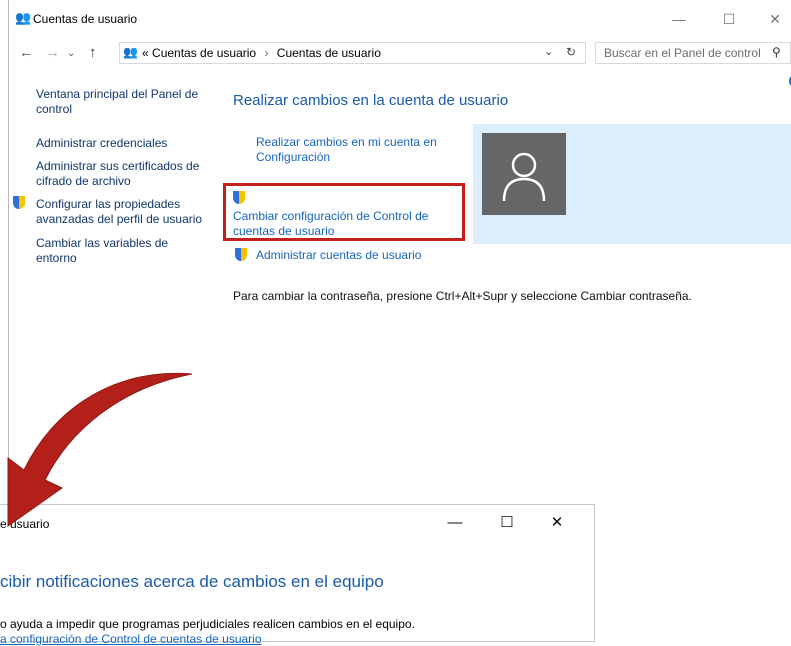  I want to click on page-title: Realizar cambios en la cuenta de usuario, so click(371, 100).